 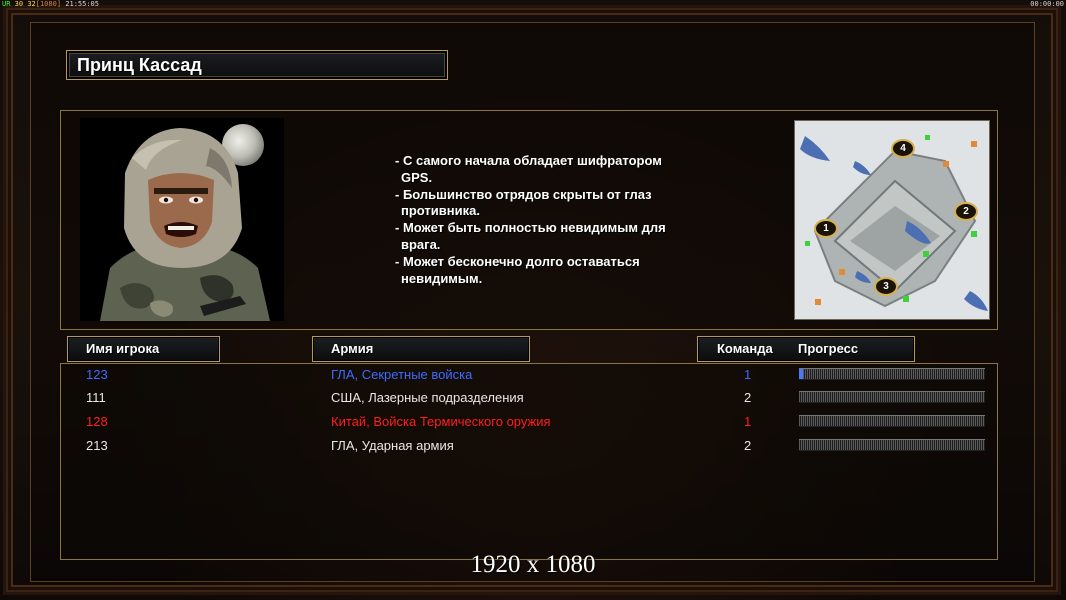 I want to click on overlay-clock: 21:55:05, so click(x=82, y=4).